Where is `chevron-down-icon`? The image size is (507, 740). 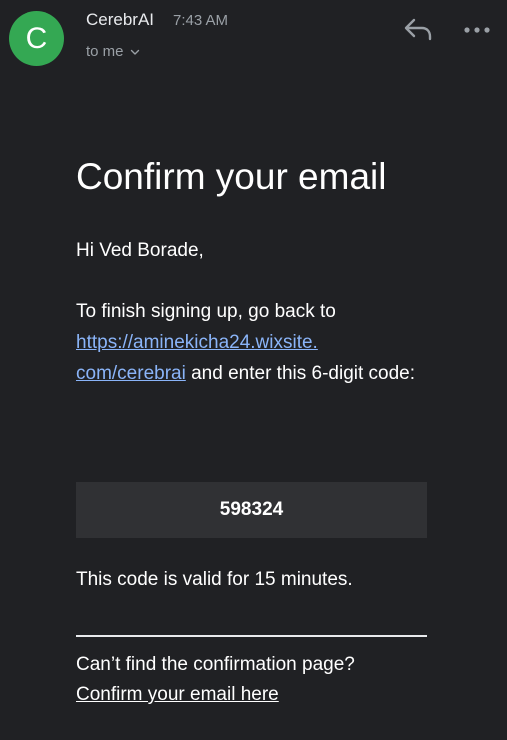
chevron-down-icon is located at coordinates (134, 52).